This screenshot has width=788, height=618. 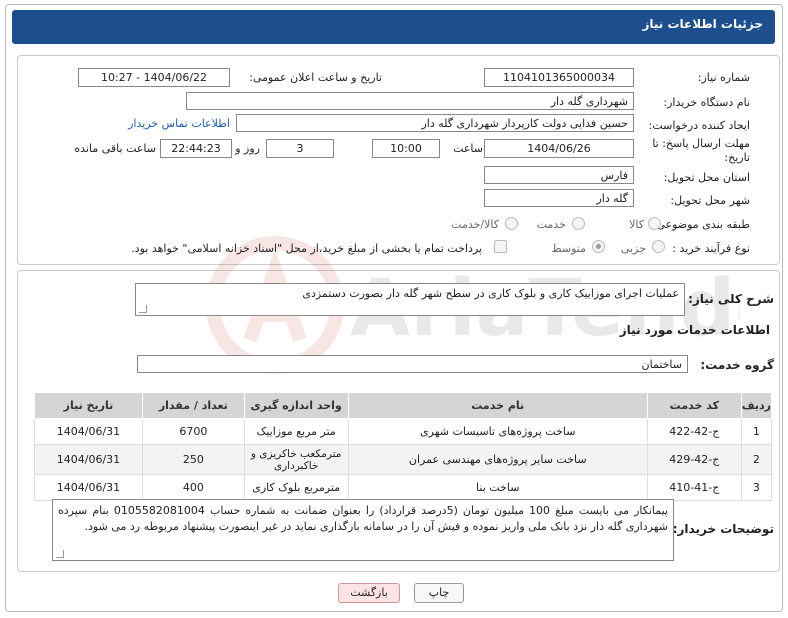 What do you see at coordinates (497, 487) in the screenshot?
I see `service-name: ساخت بنا` at bounding box center [497, 487].